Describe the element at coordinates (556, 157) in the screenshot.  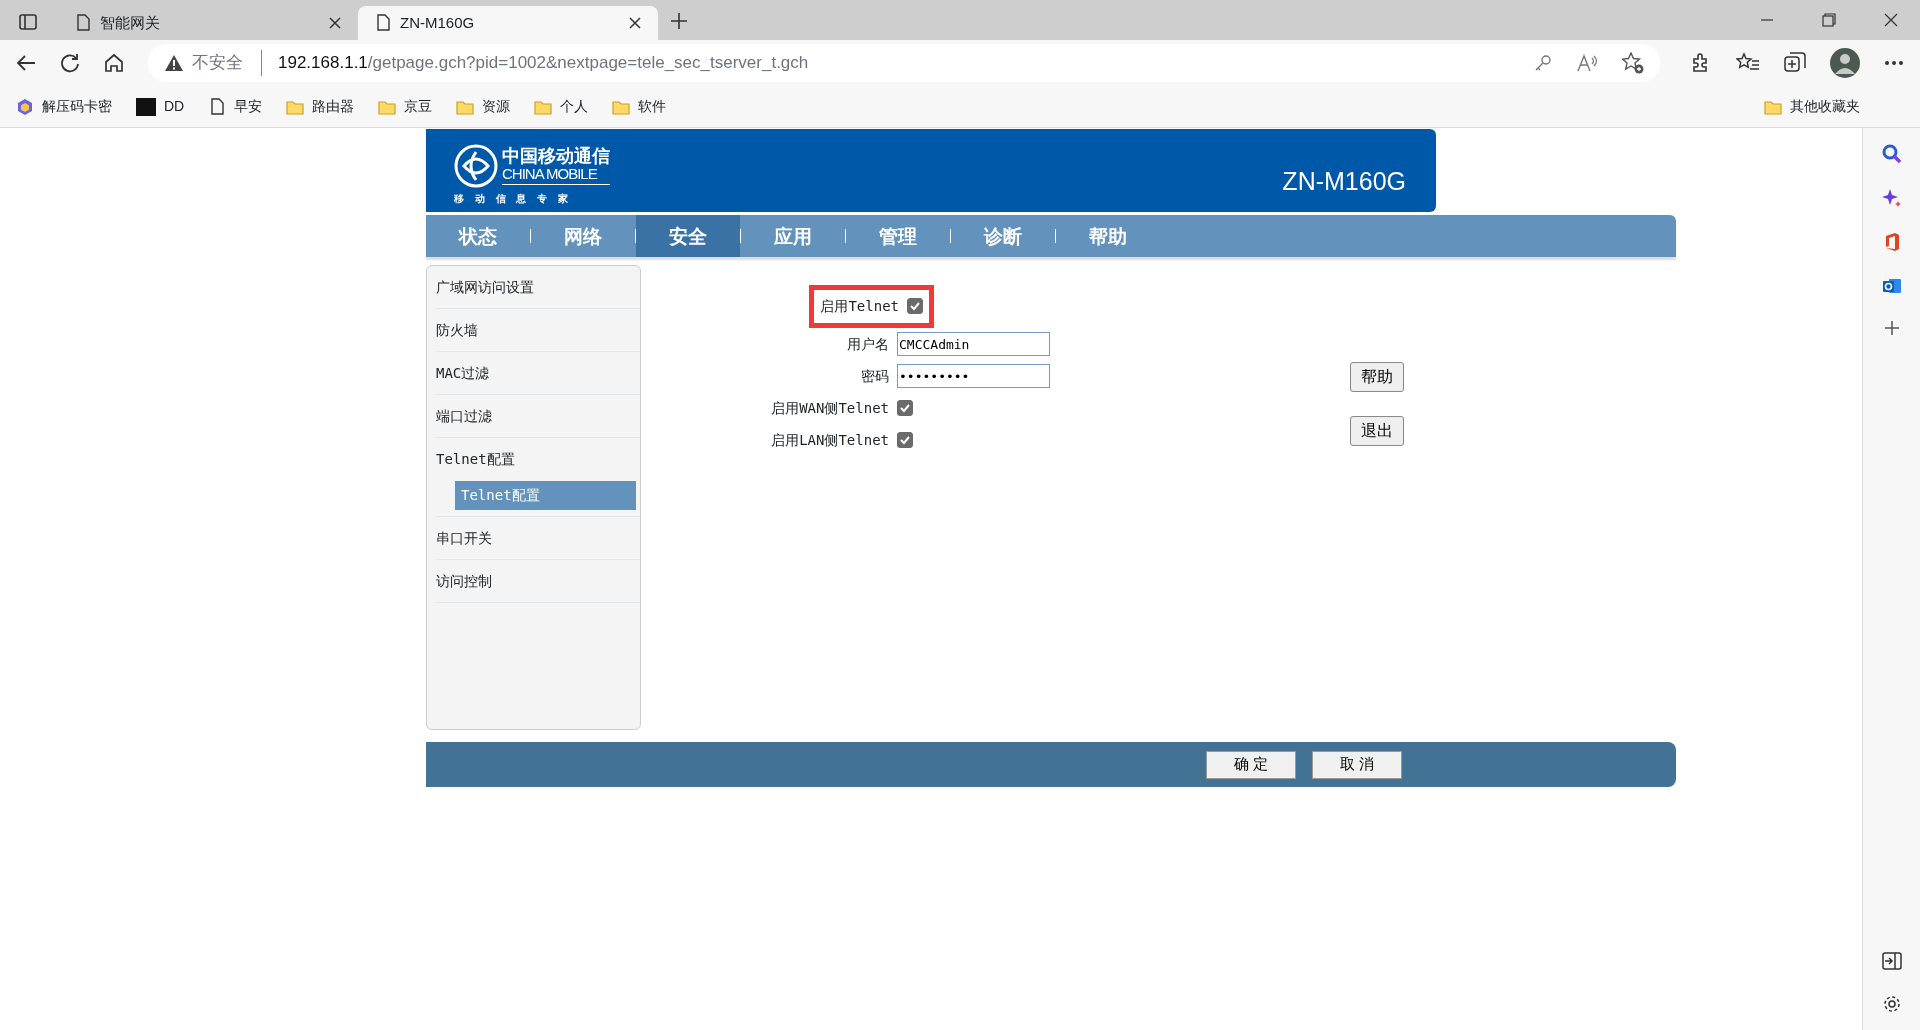
I see `brand-name: 中国移动通信` at that location.